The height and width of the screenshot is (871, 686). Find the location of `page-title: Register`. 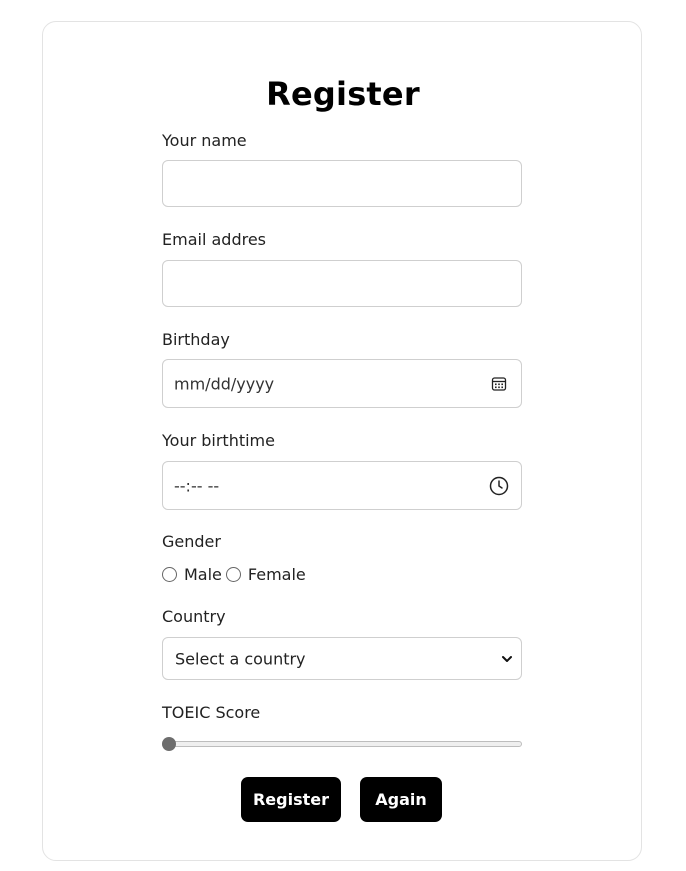

page-title: Register is located at coordinates (343, 94).